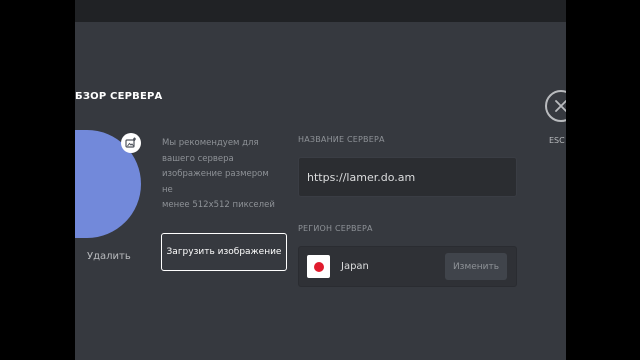  What do you see at coordinates (318, 266) in the screenshot?
I see `japan-flag-icon` at bounding box center [318, 266].